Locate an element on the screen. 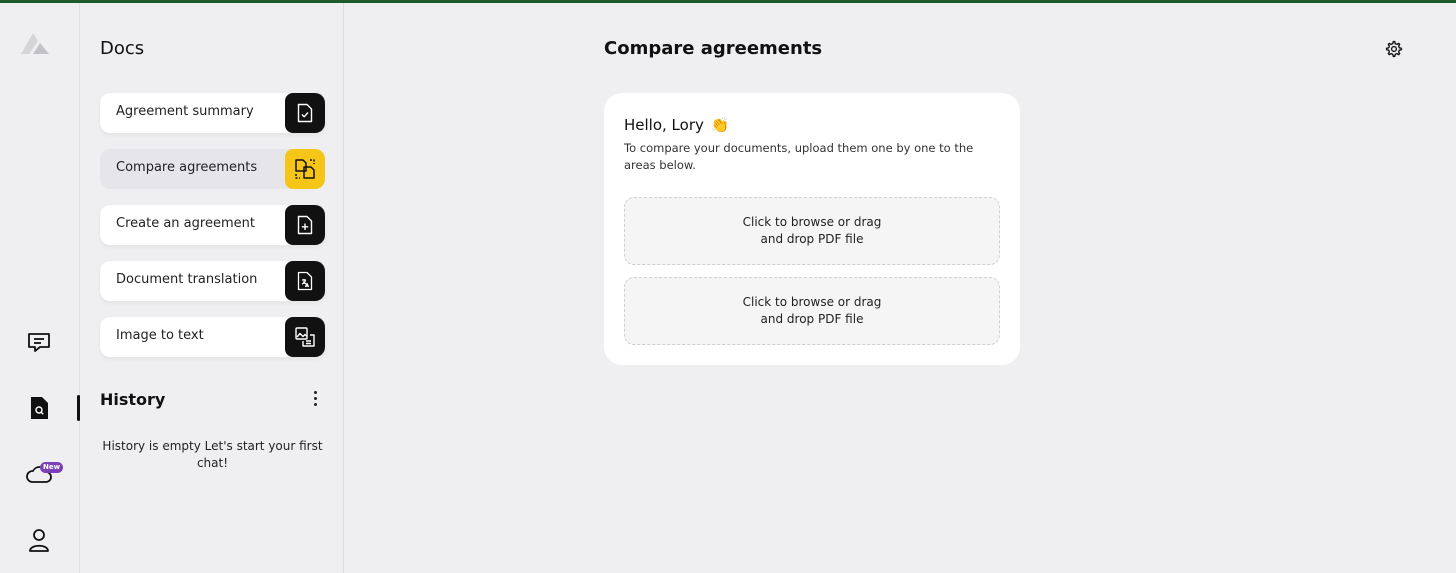 Image resolution: width=1456 pixels, height=573 pixels. document-translate-icon is located at coordinates (305, 281).